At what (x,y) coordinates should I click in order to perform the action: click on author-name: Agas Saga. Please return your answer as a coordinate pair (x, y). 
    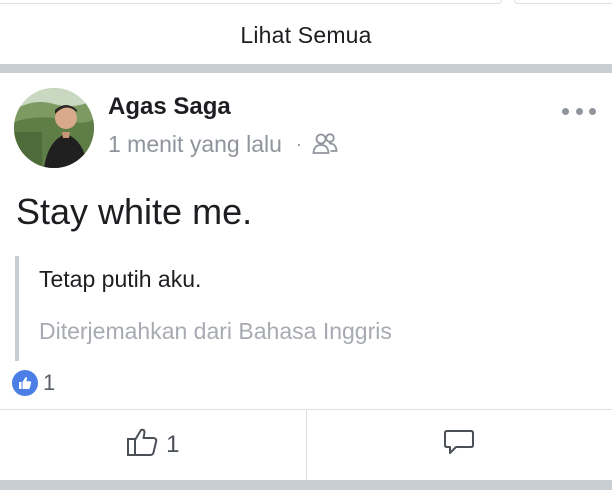
    Looking at the image, I should click on (169, 107).